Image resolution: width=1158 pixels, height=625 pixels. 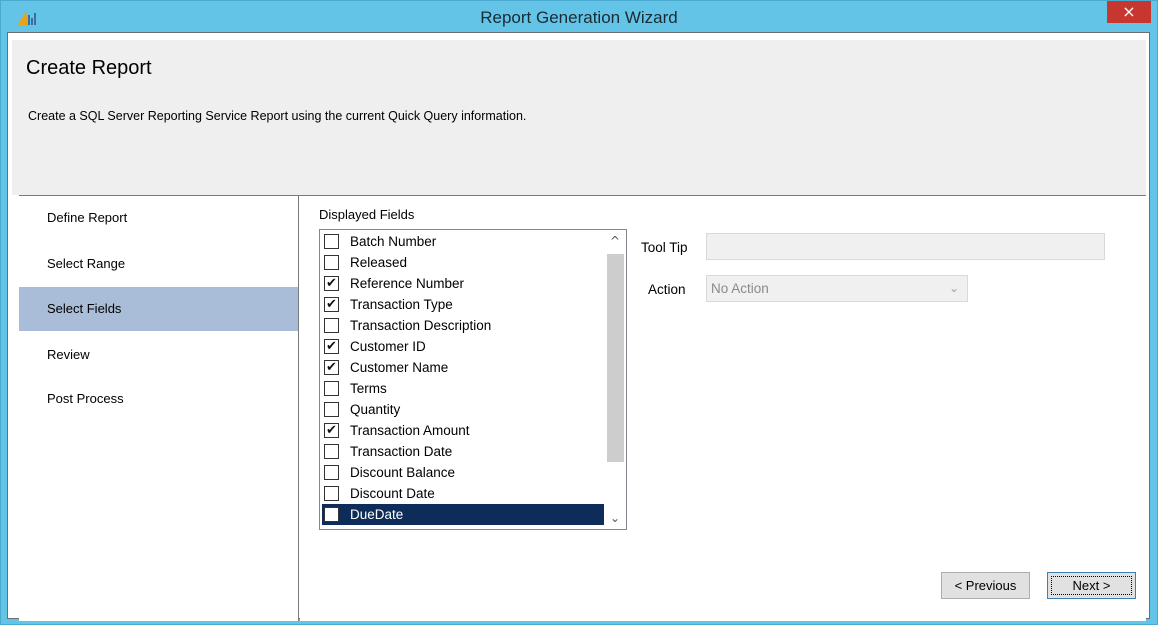 I want to click on field-item-label: Quantity, so click(x=375, y=409).